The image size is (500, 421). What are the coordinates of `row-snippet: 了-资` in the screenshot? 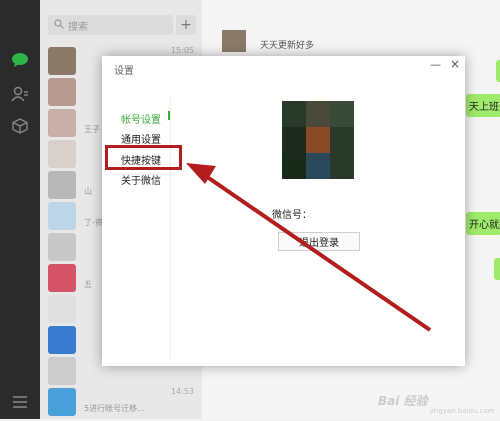 It's located at (93, 222).